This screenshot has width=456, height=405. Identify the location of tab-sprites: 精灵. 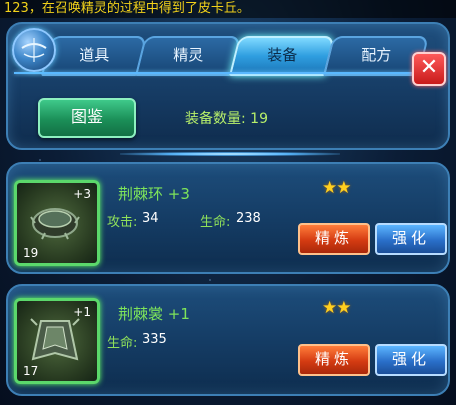
(188, 56).